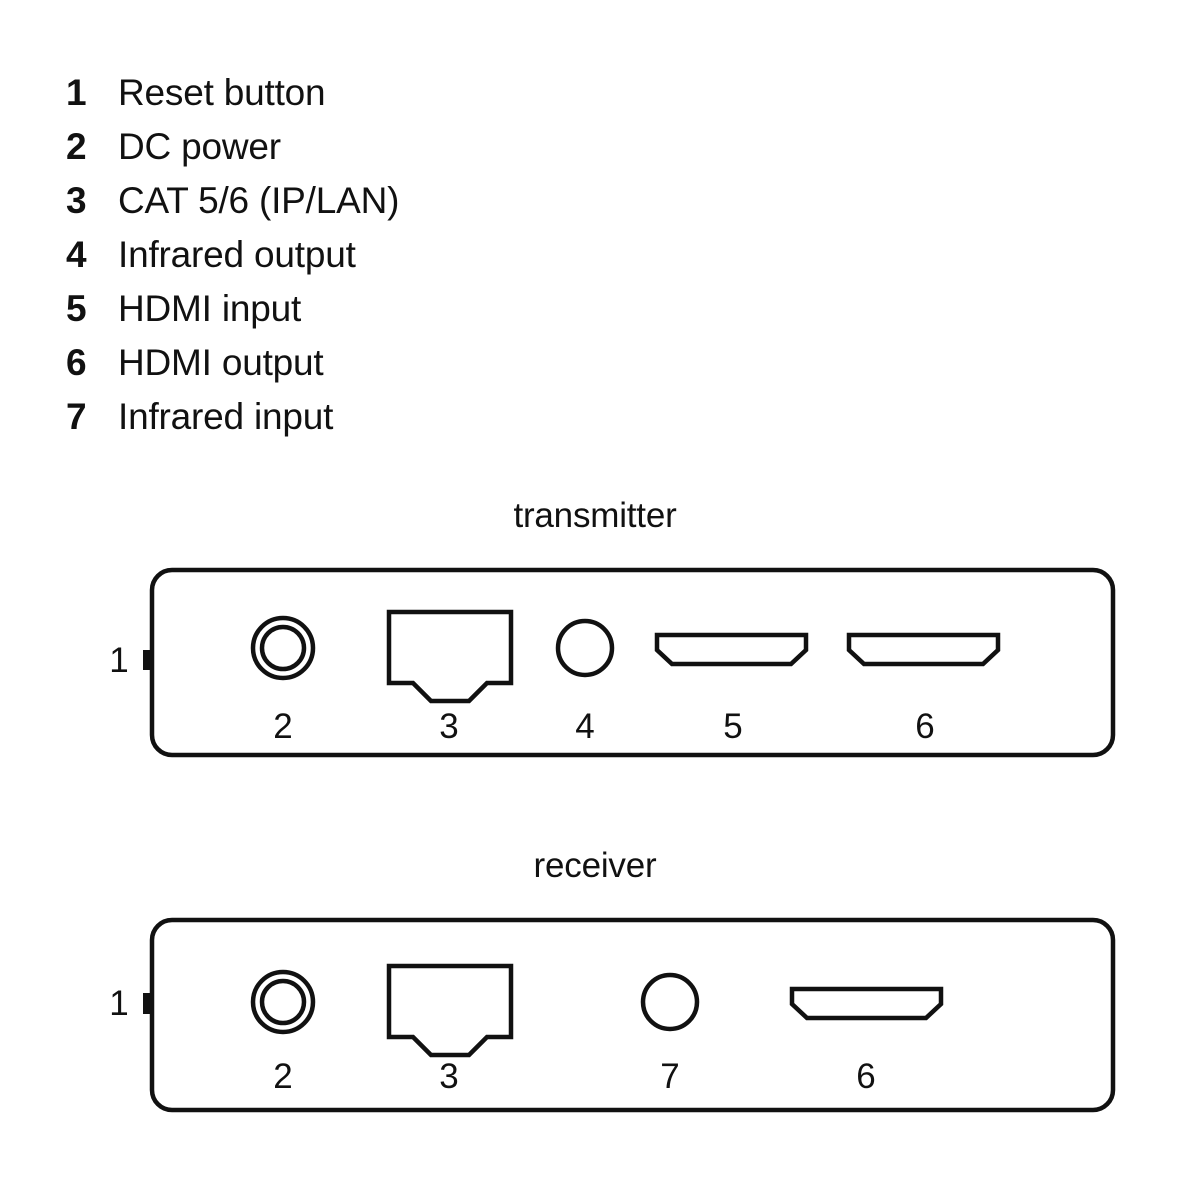 This screenshot has width=1200, height=1200. Describe the element at coordinates (366, 425) in the screenshot. I see `legend-item-7: 7 Infrared input` at that location.